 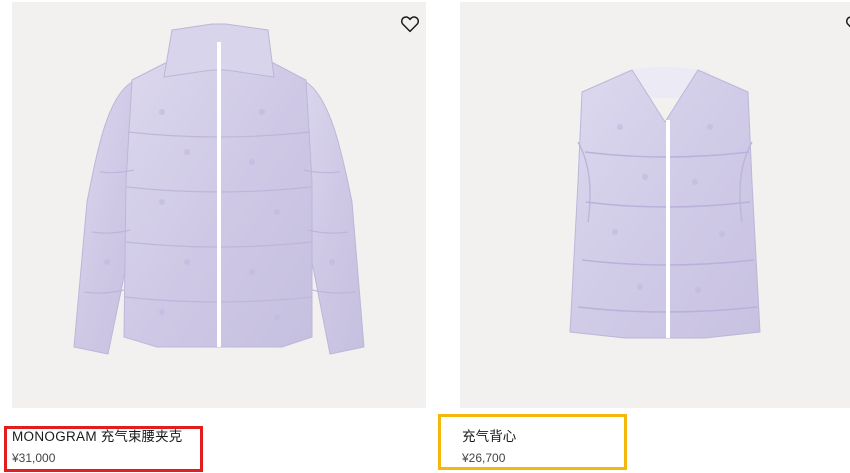 I want to click on puffer-vest-image, so click(x=665, y=203).